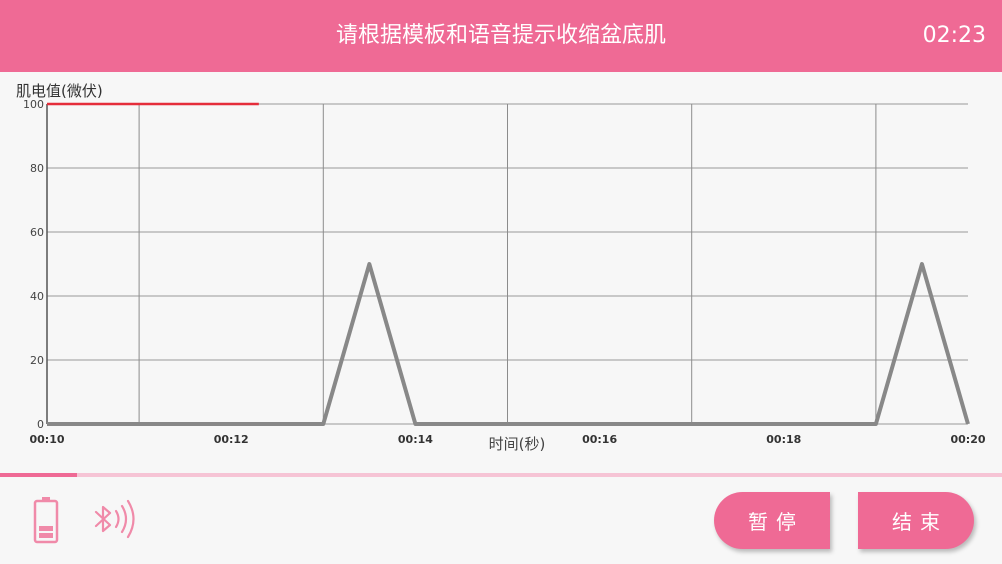 This screenshot has height=564, width=1002. I want to click on end-button: 结束, so click(916, 520).